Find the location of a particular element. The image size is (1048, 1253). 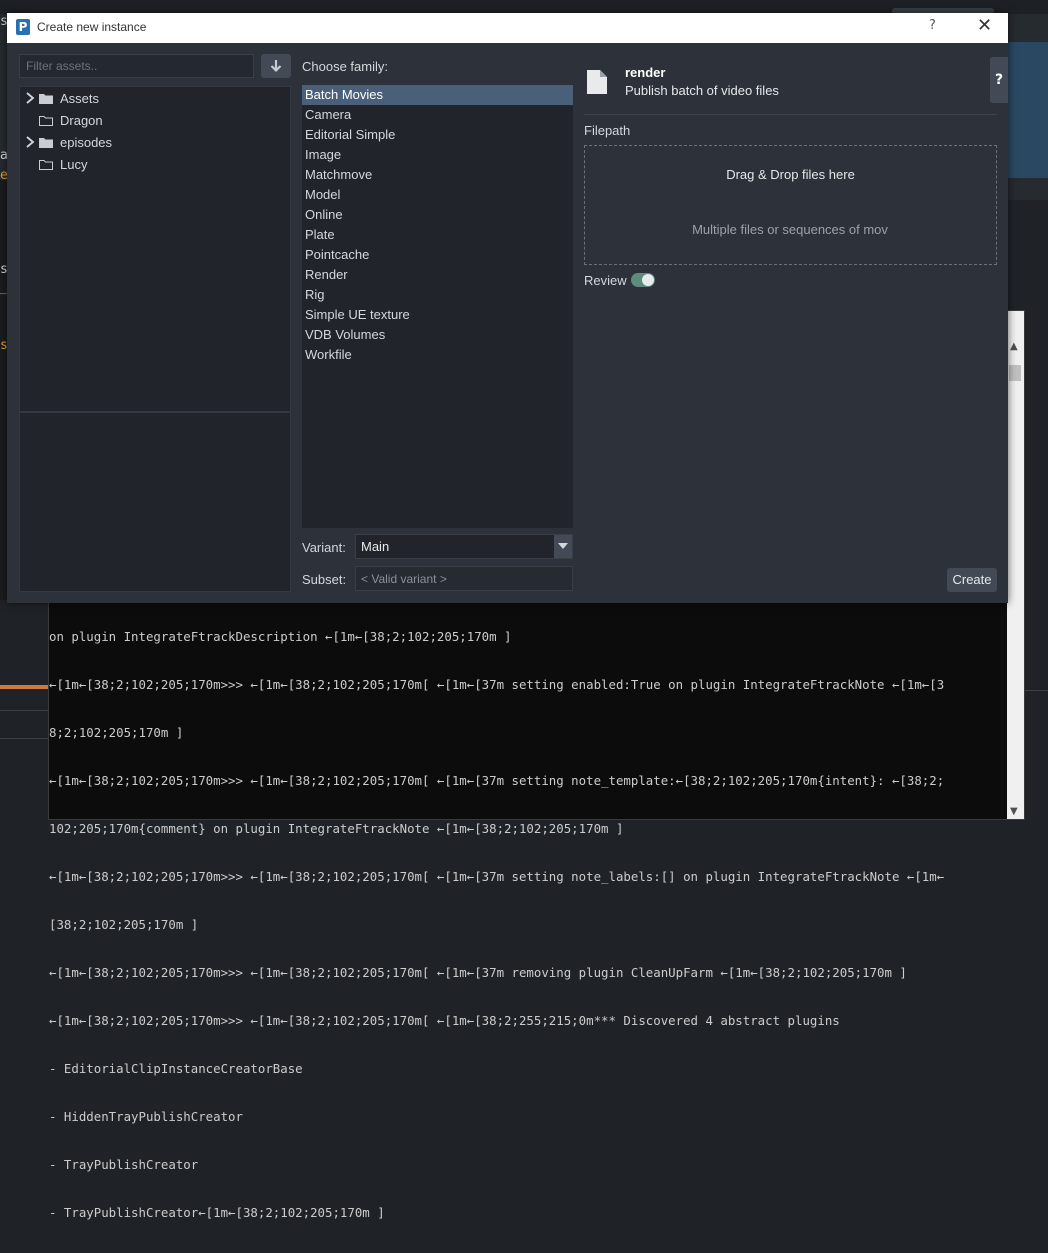

scroll-up-icon: ▲ is located at coordinates (1014, 346).